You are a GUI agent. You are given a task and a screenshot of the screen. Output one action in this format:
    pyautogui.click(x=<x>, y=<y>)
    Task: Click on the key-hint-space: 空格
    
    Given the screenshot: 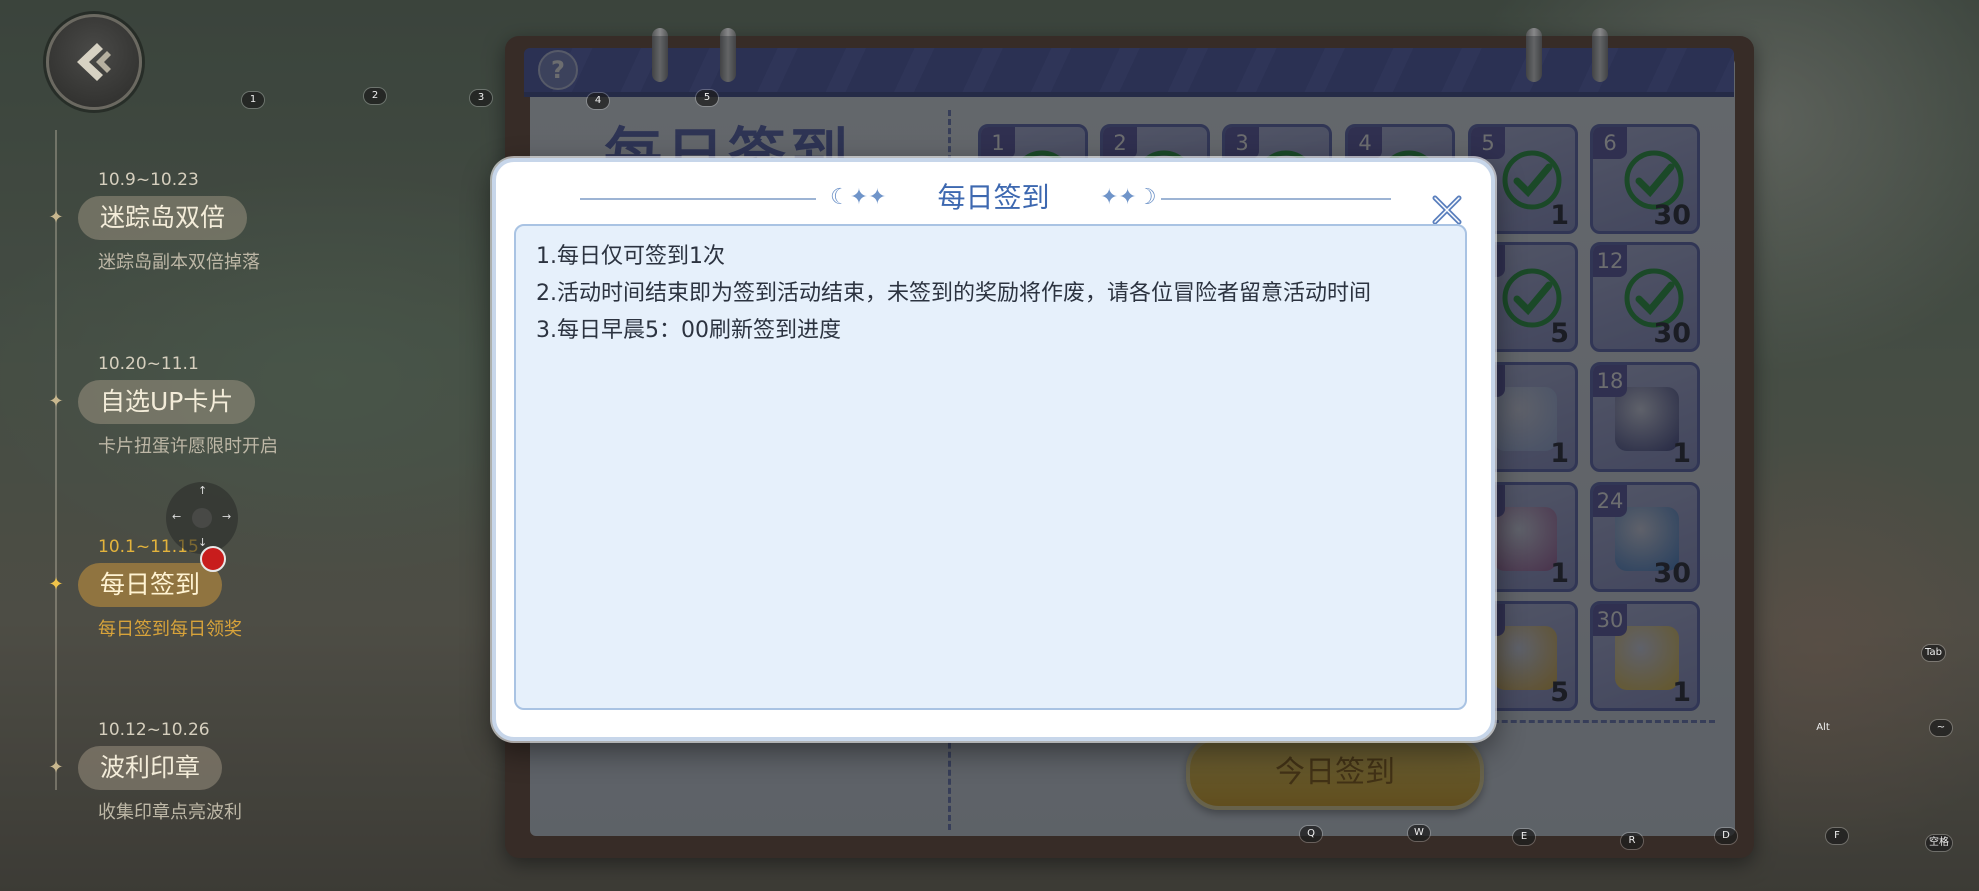 What is the action you would take?
    pyautogui.click(x=1939, y=843)
    